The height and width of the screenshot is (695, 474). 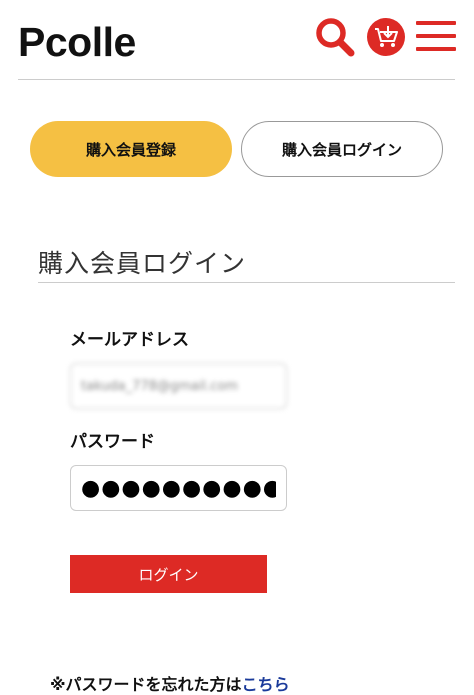 What do you see at coordinates (178, 386) in the screenshot?
I see `email-field` at bounding box center [178, 386].